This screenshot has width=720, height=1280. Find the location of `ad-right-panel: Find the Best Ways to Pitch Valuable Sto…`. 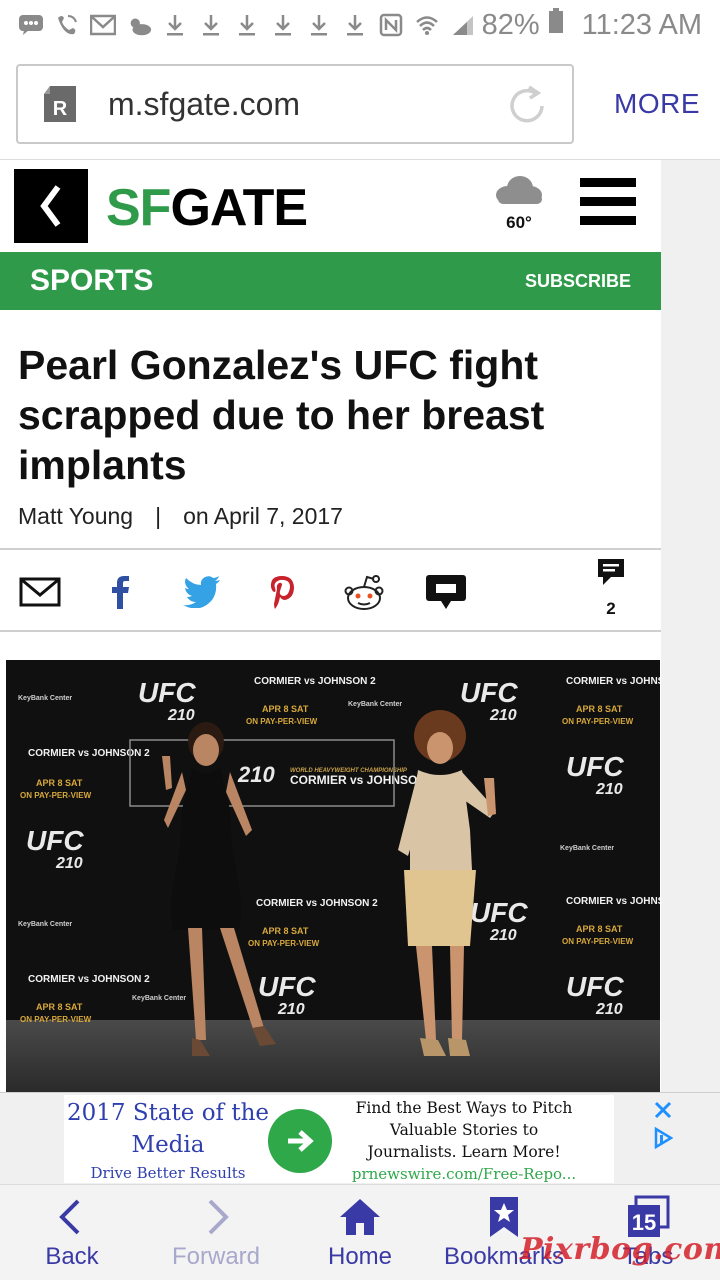

ad-right-panel: Find the Best Ways to Pitch Valuable Sto… is located at coordinates (464, 1141).